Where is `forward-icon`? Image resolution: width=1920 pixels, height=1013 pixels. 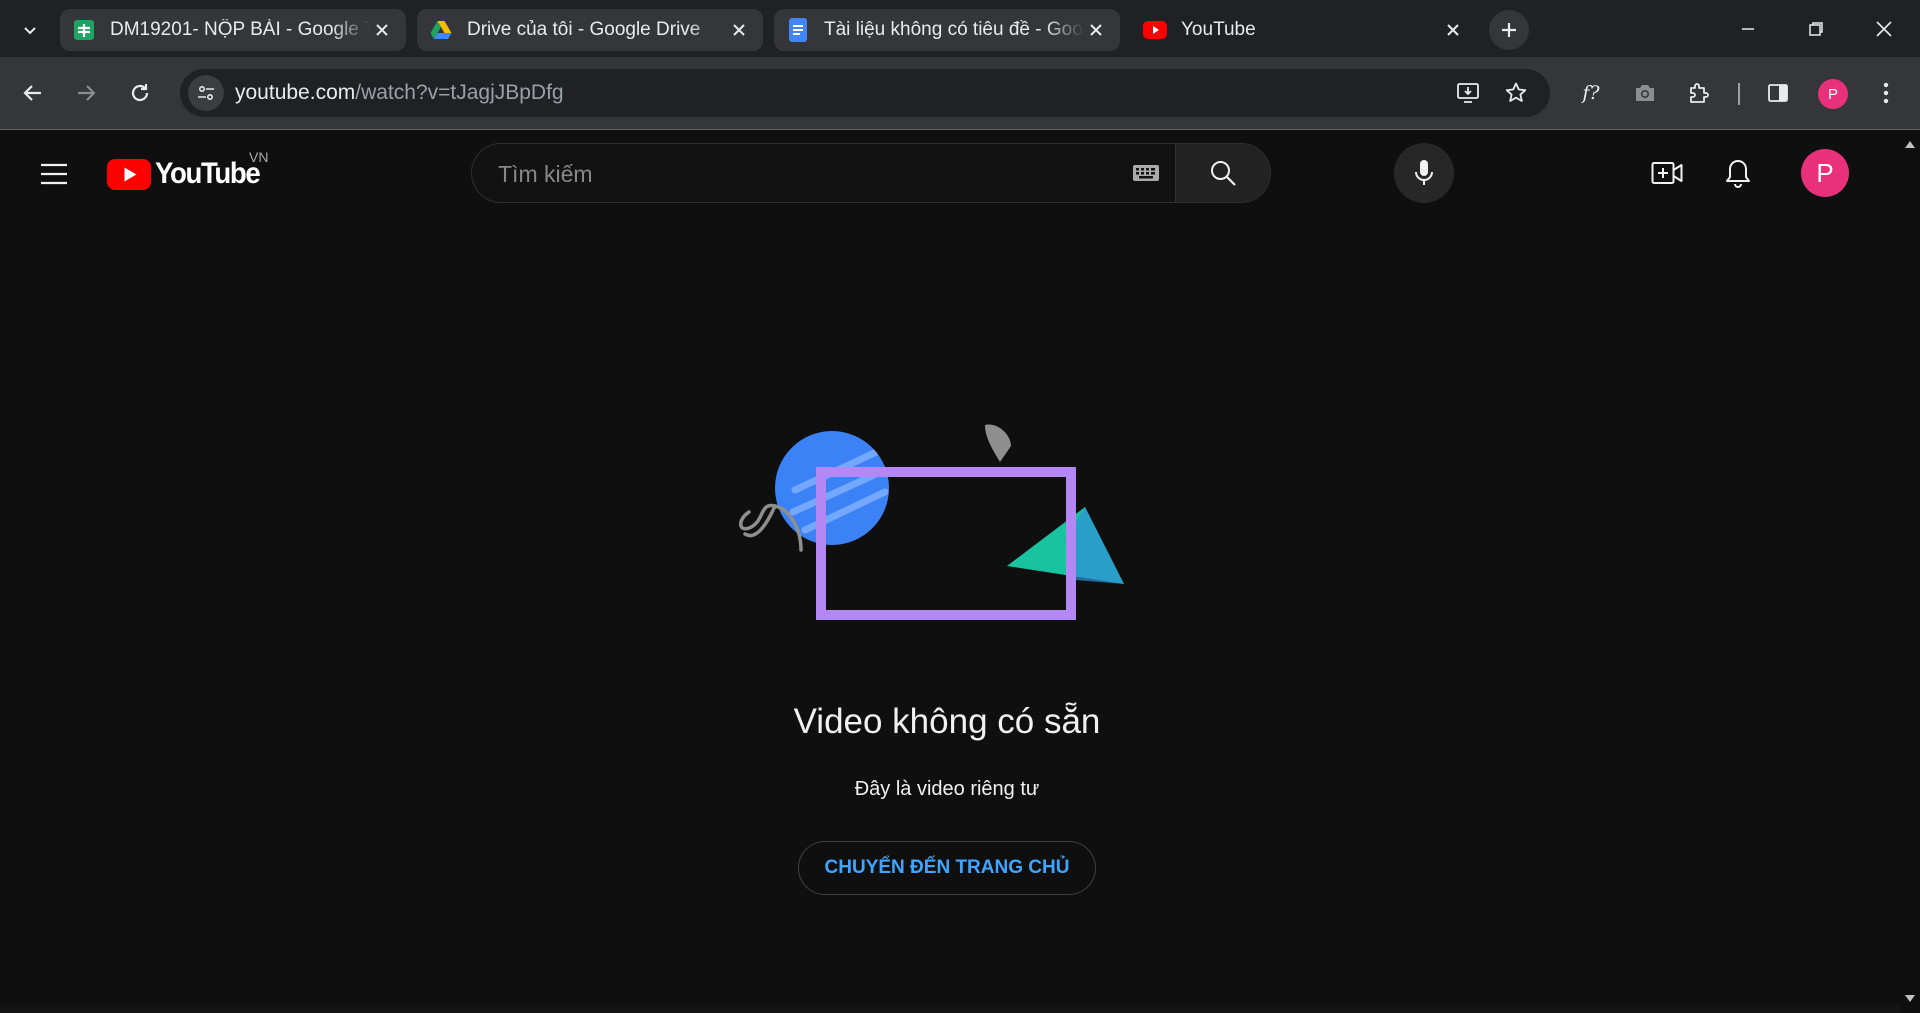 forward-icon is located at coordinates (86, 93).